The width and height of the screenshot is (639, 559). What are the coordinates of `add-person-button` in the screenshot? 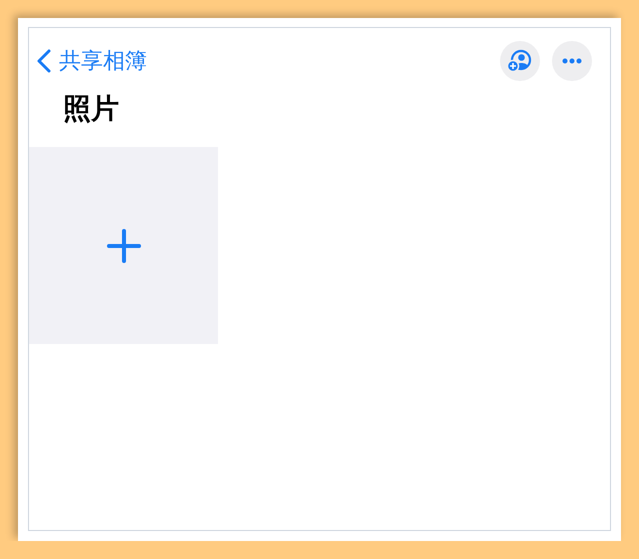 It's located at (520, 61).